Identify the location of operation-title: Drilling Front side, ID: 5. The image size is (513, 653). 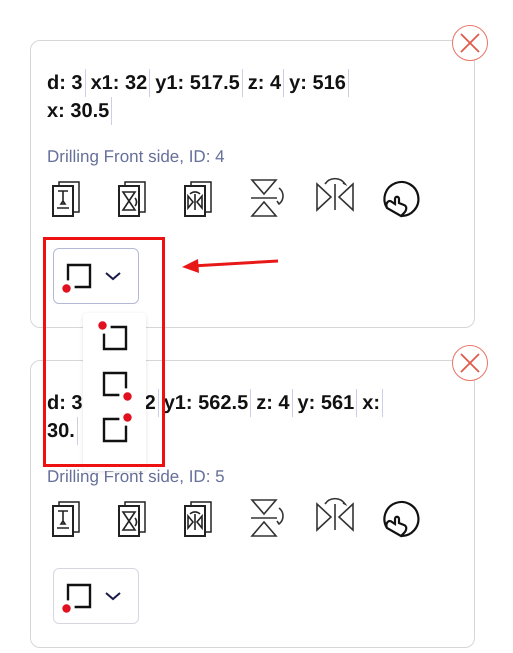
(136, 477).